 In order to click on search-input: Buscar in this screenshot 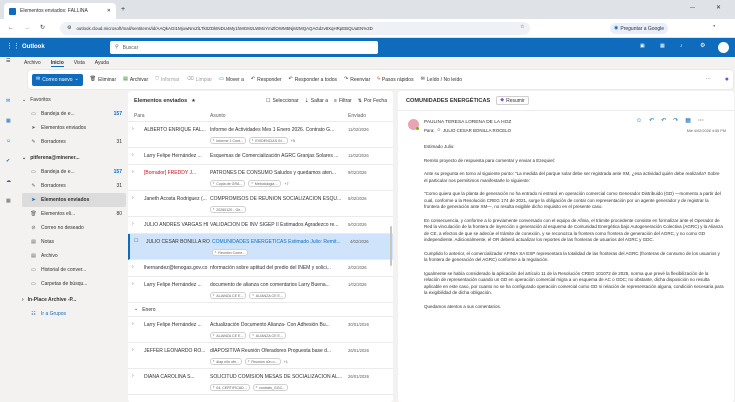, I will do `click(131, 48)`.